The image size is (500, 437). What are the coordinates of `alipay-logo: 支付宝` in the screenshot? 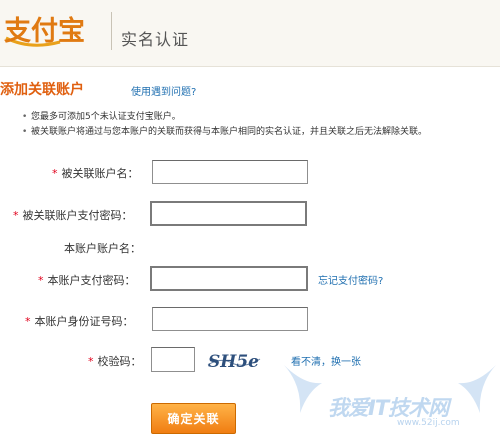 It's located at (44, 31).